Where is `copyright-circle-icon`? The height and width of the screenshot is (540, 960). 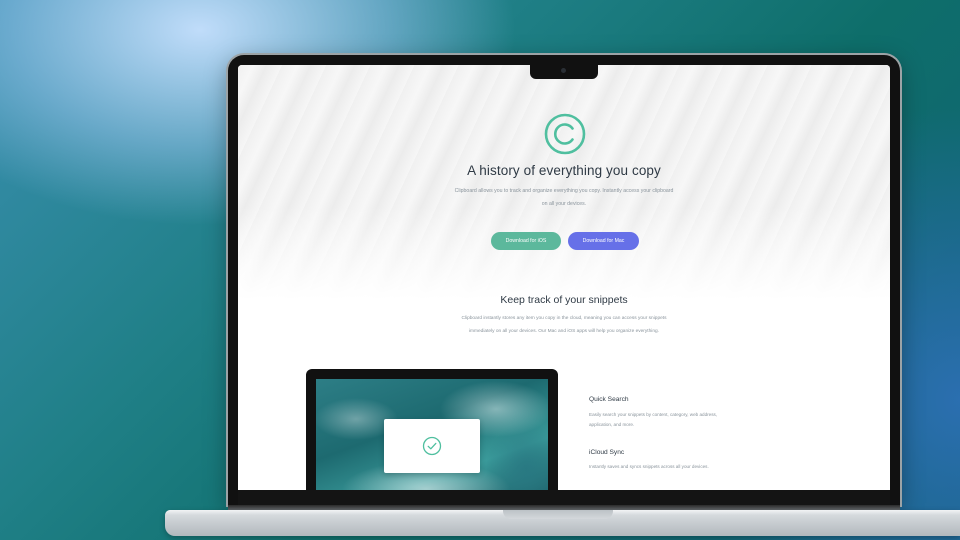
copyright-circle-icon is located at coordinates (565, 134).